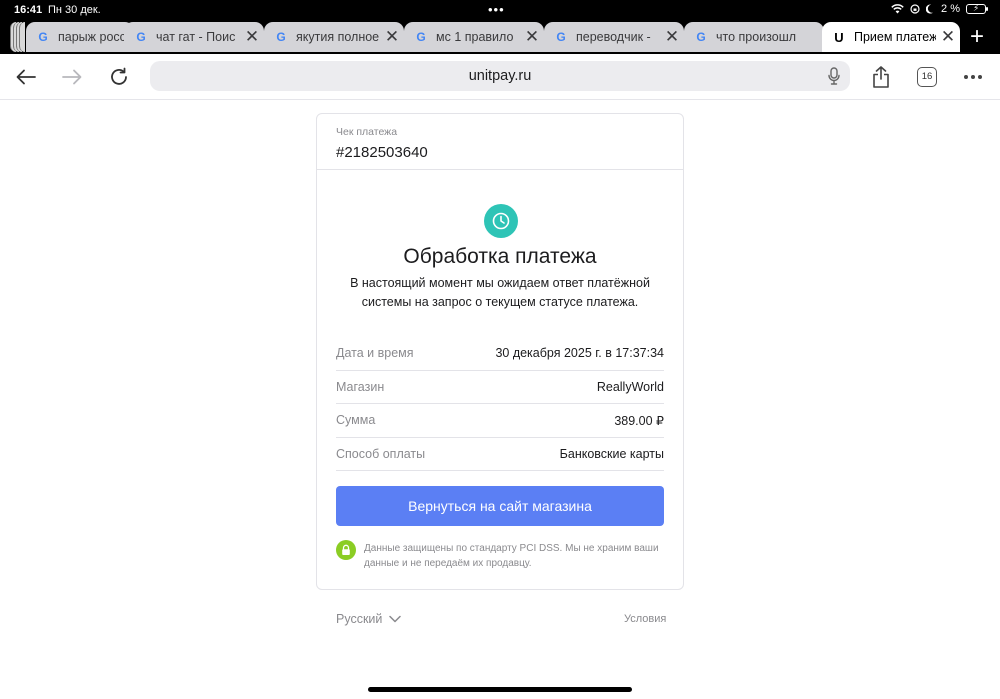 This screenshot has height=699, width=1000. What do you see at coordinates (500, 169) in the screenshot?
I see `card-divider` at bounding box center [500, 169].